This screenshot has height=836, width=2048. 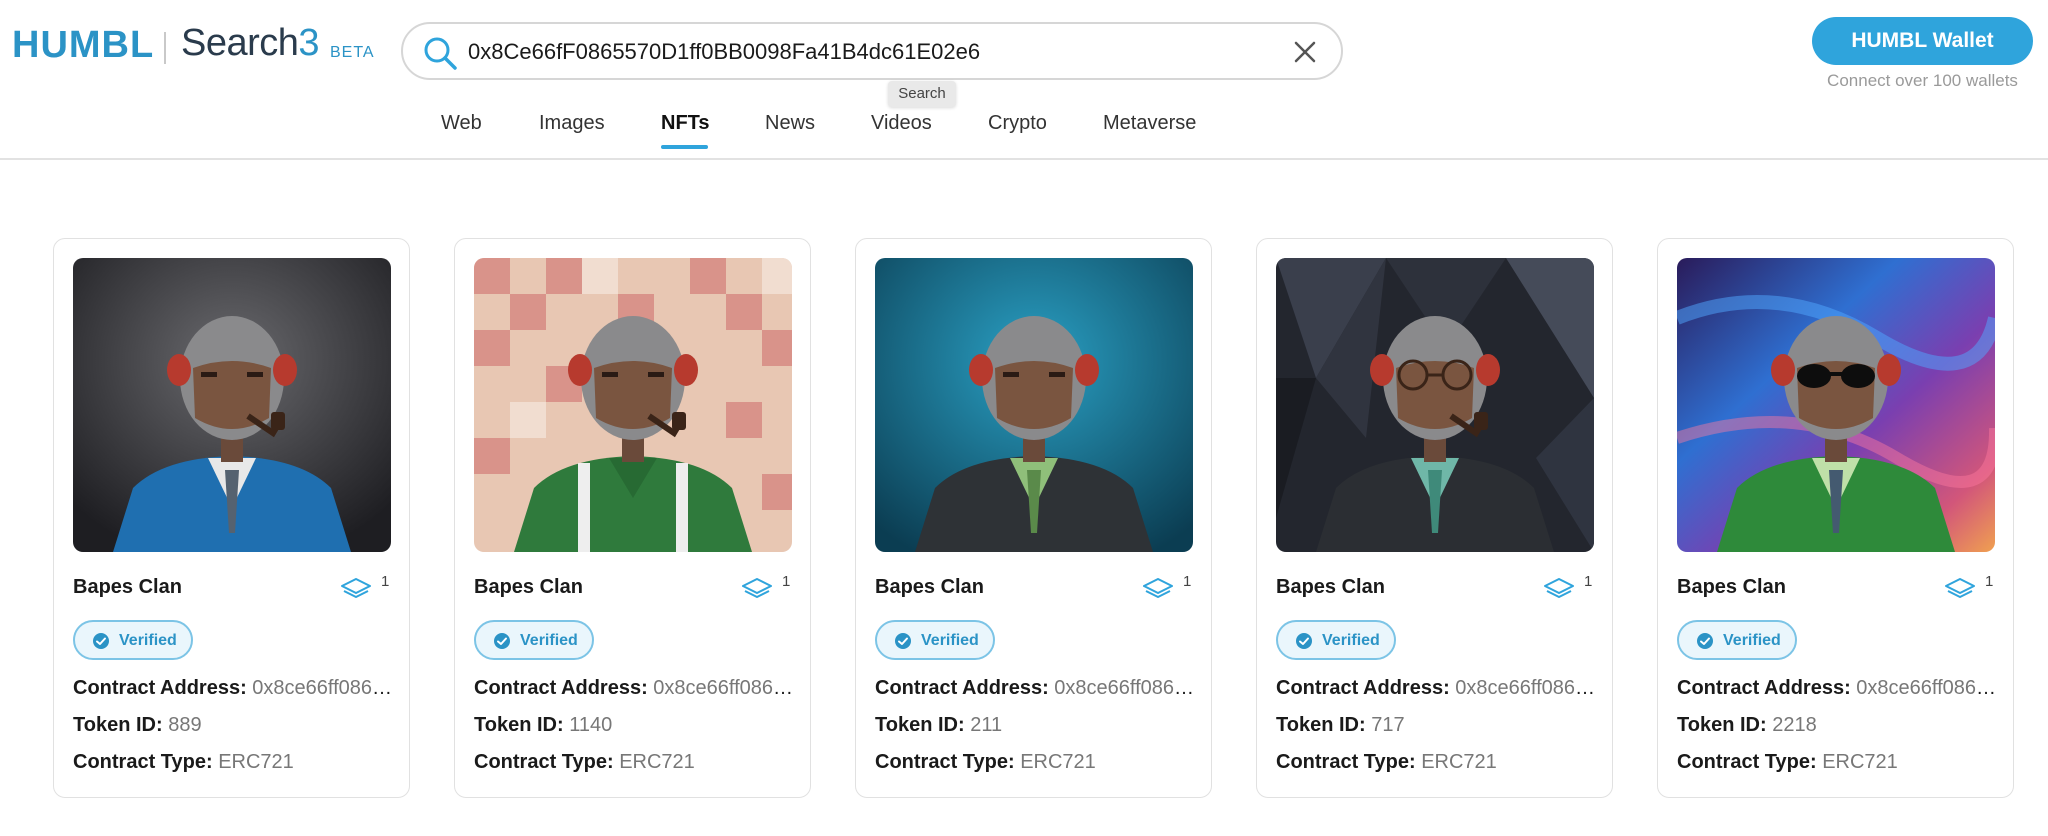 I want to click on wallet-subtitle: Connect over 100 wallets, so click(x=1922, y=80).